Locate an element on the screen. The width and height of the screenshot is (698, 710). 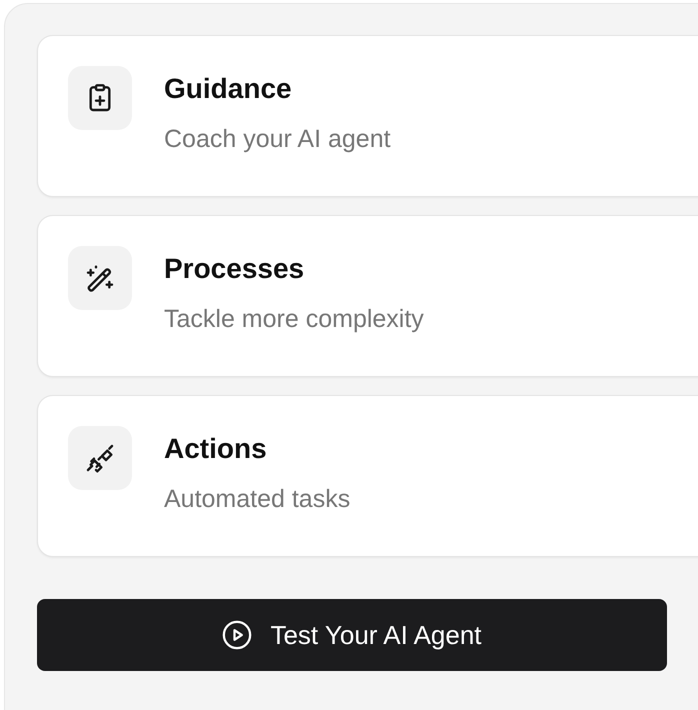
plug-icon is located at coordinates (100, 458).